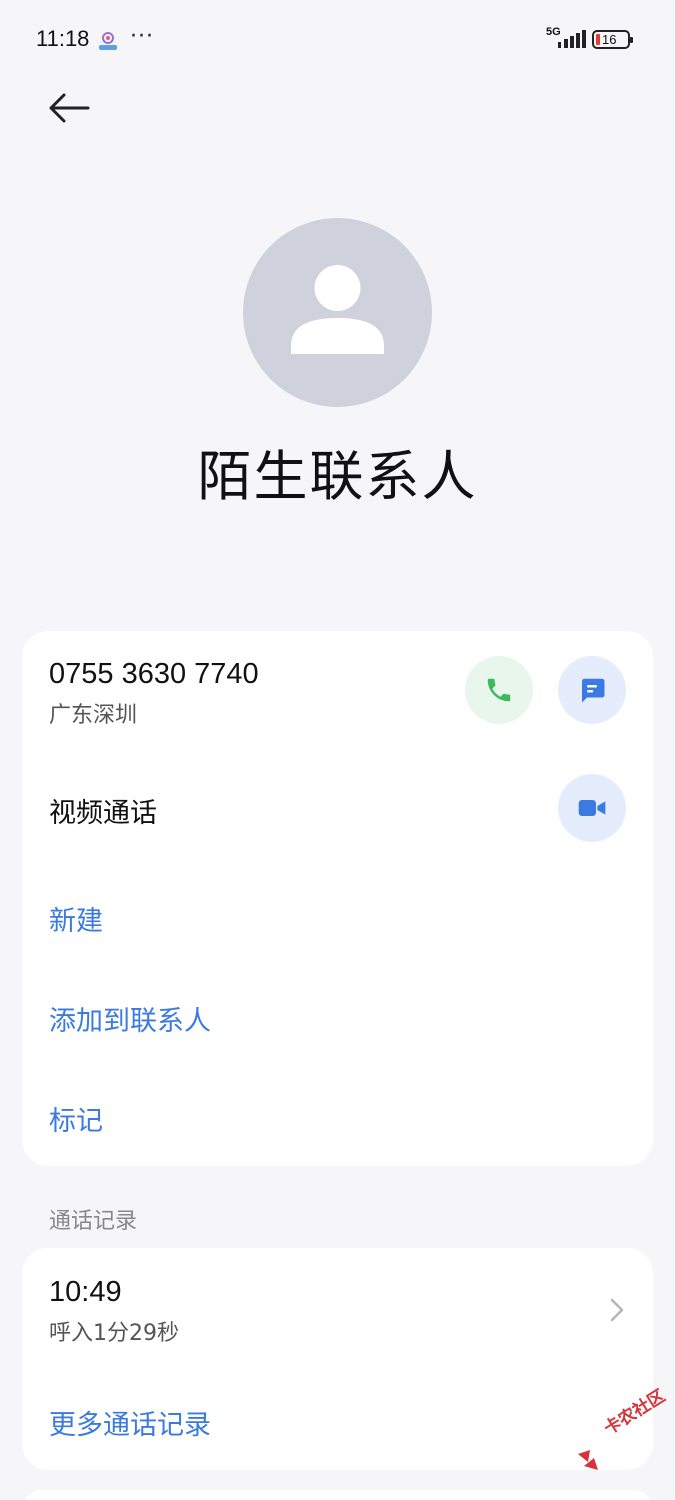 Image resolution: width=675 pixels, height=1500 pixels. I want to click on contact-name: 陌生联系人, so click(337, 476).